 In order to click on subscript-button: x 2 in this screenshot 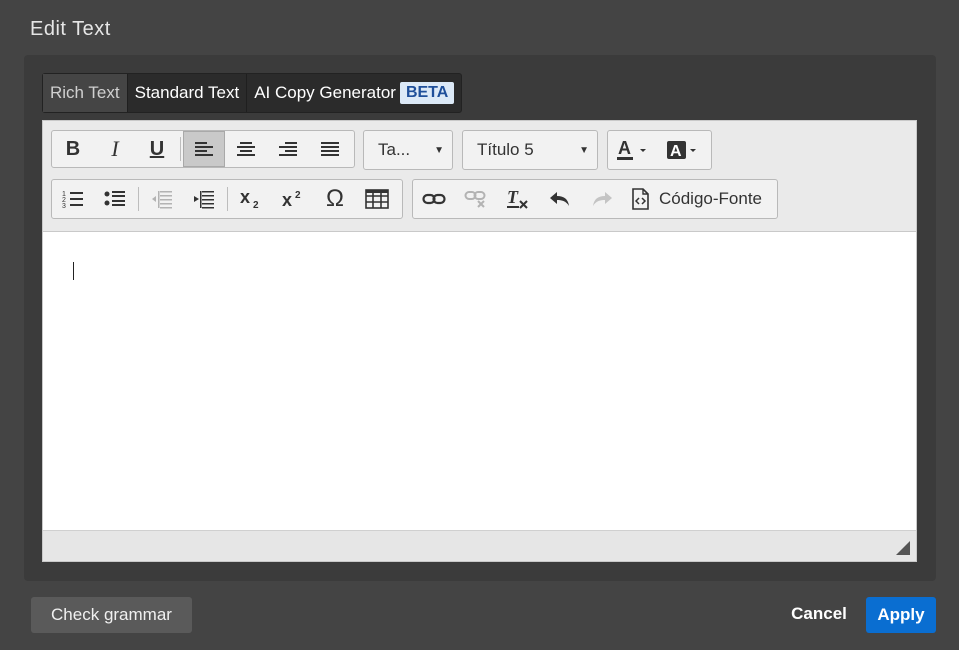, I will do `click(251, 199)`.